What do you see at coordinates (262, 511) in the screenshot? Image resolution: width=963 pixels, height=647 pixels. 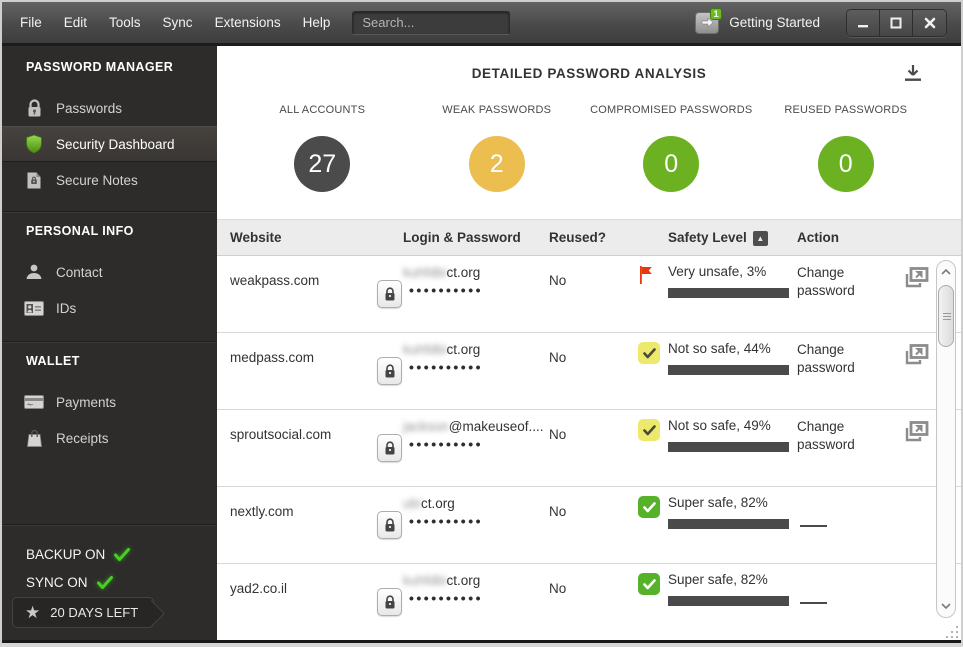 I see `website-cell: nextly.com` at bounding box center [262, 511].